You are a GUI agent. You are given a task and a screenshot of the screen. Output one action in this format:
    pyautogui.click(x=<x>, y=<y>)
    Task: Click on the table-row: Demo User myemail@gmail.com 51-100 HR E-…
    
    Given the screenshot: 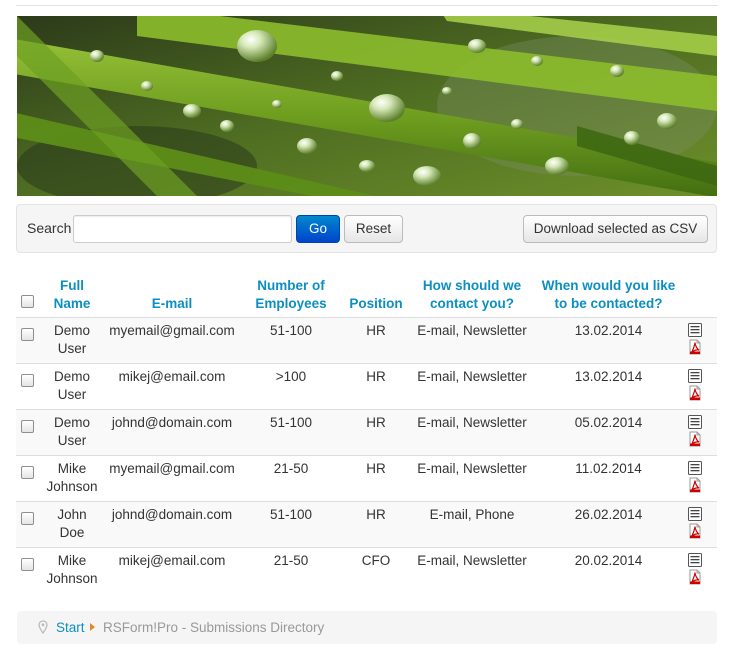 What is the action you would take?
    pyautogui.click(x=366, y=339)
    